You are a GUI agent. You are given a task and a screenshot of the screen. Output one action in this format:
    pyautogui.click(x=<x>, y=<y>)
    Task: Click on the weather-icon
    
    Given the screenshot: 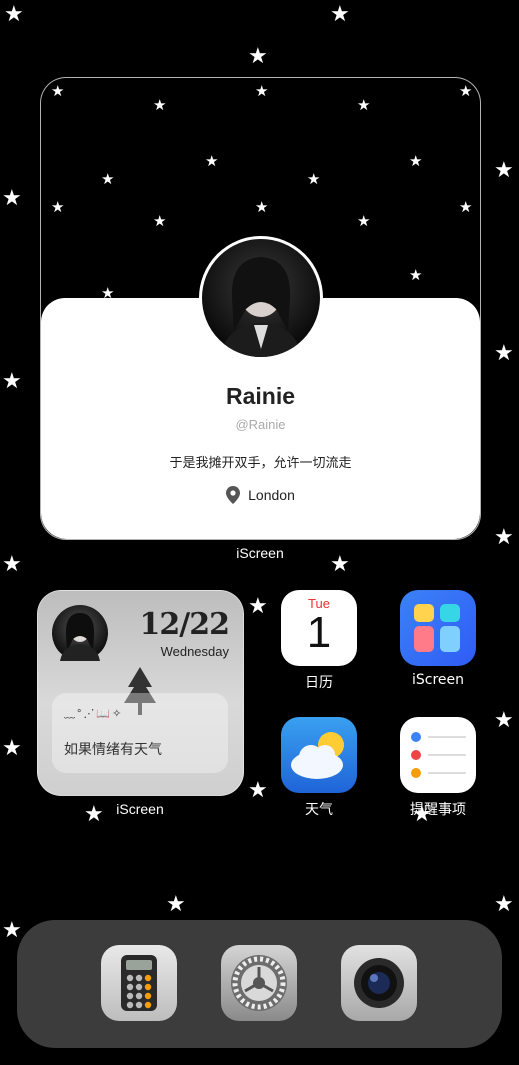 What is the action you would take?
    pyautogui.click(x=319, y=755)
    